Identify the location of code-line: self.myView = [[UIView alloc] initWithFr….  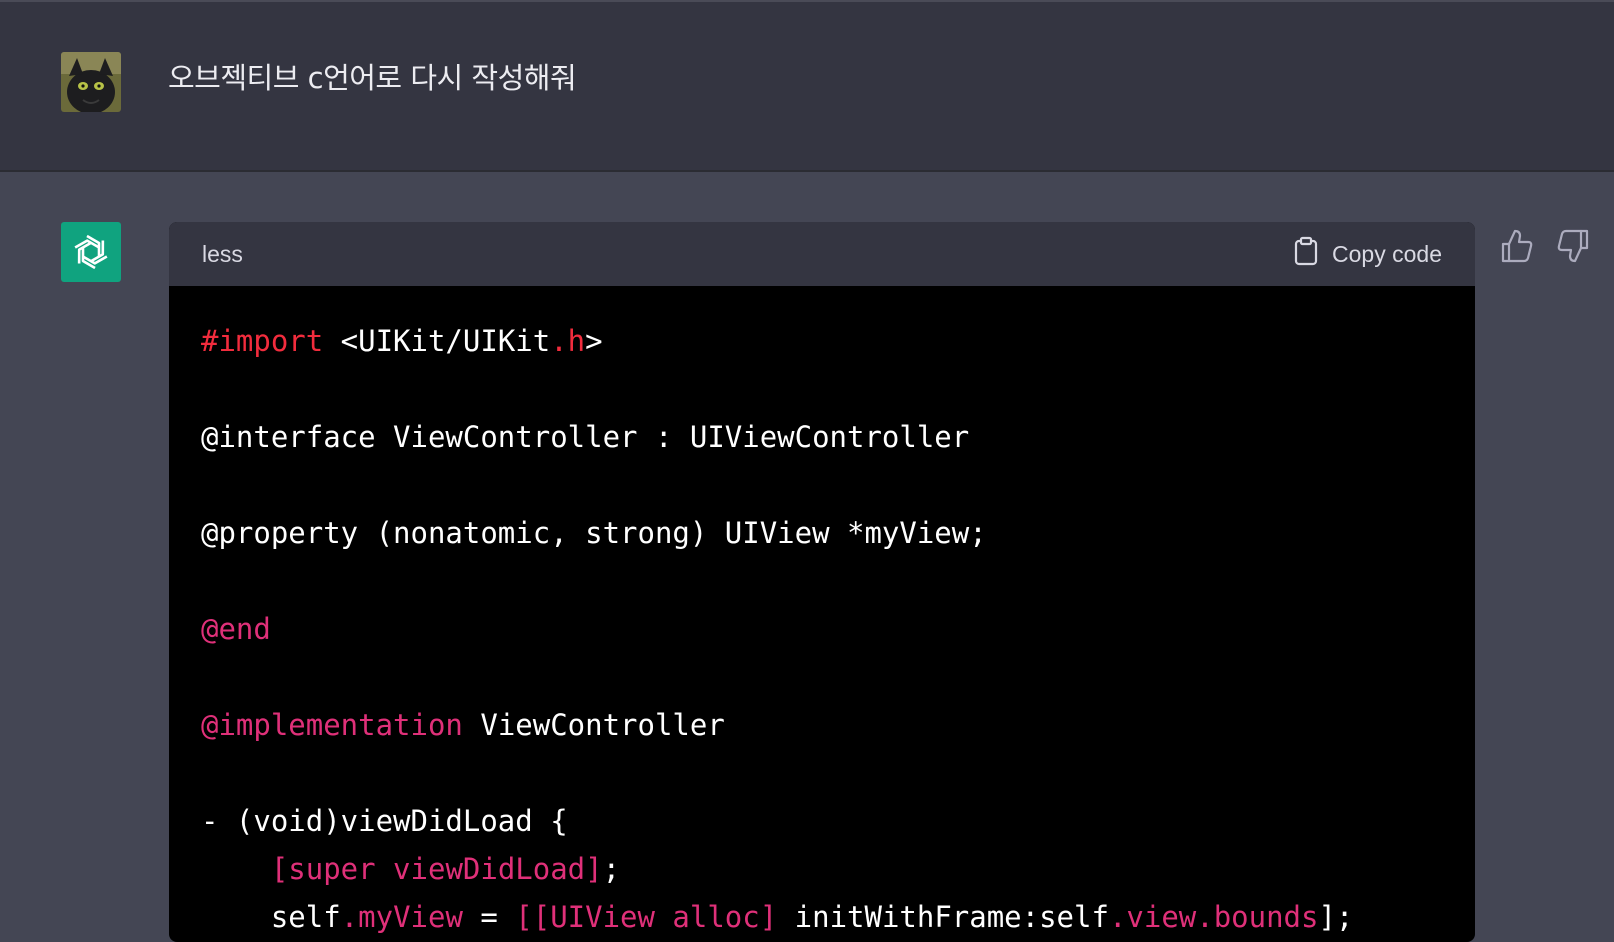
(822, 917).